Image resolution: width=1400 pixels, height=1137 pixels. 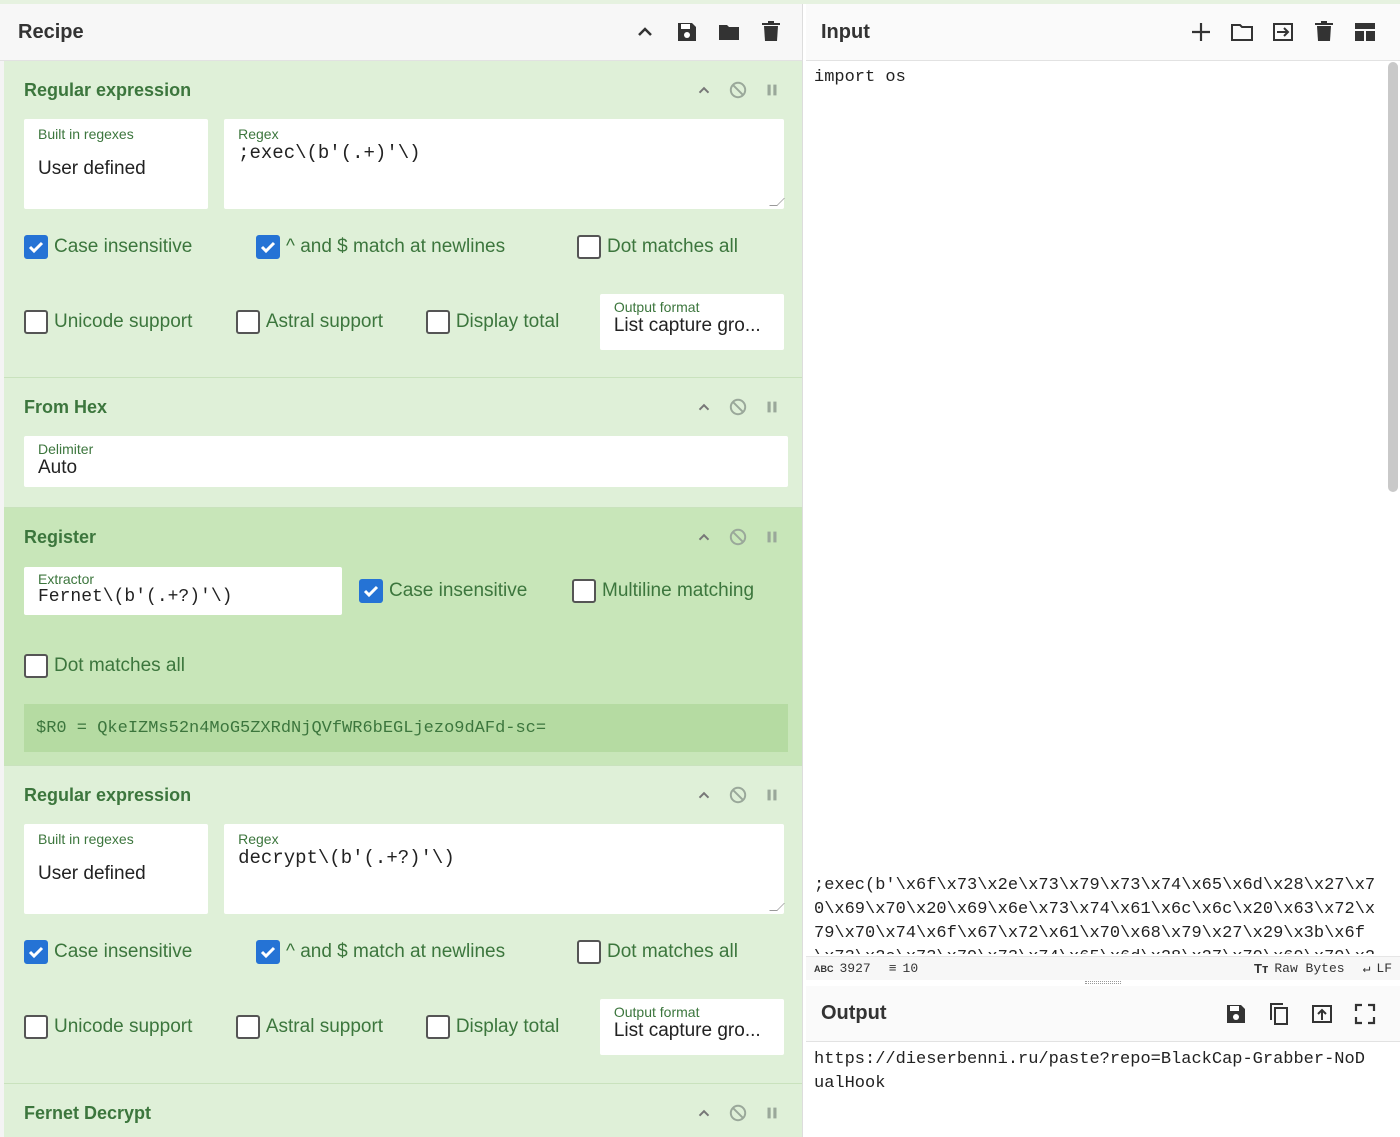 What do you see at coordinates (663, 591) in the screenshot?
I see `multiline-matching-checkbox: Multiline matching` at bounding box center [663, 591].